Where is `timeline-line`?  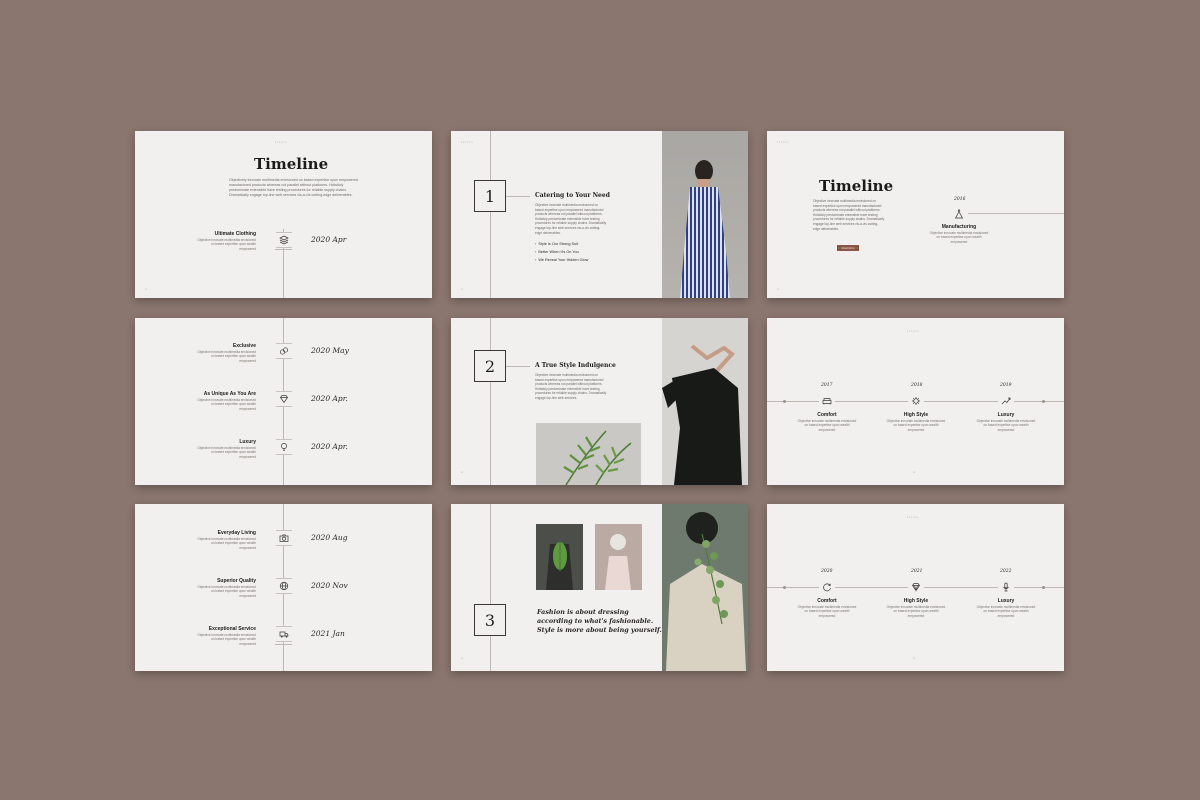
timeline-line is located at coordinates (1016, 213).